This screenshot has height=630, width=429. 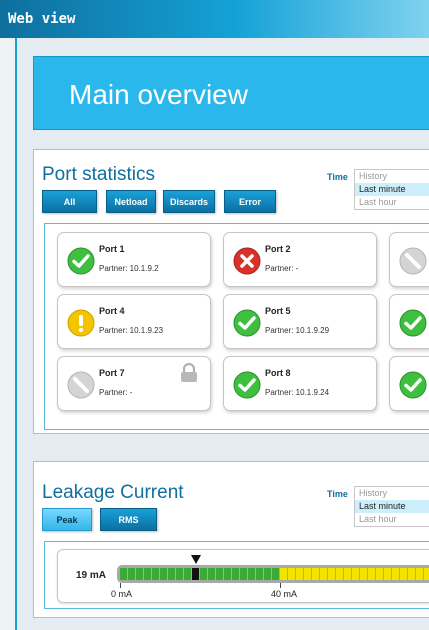 I want to click on port-name: Port 5, so click(x=278, y=311).